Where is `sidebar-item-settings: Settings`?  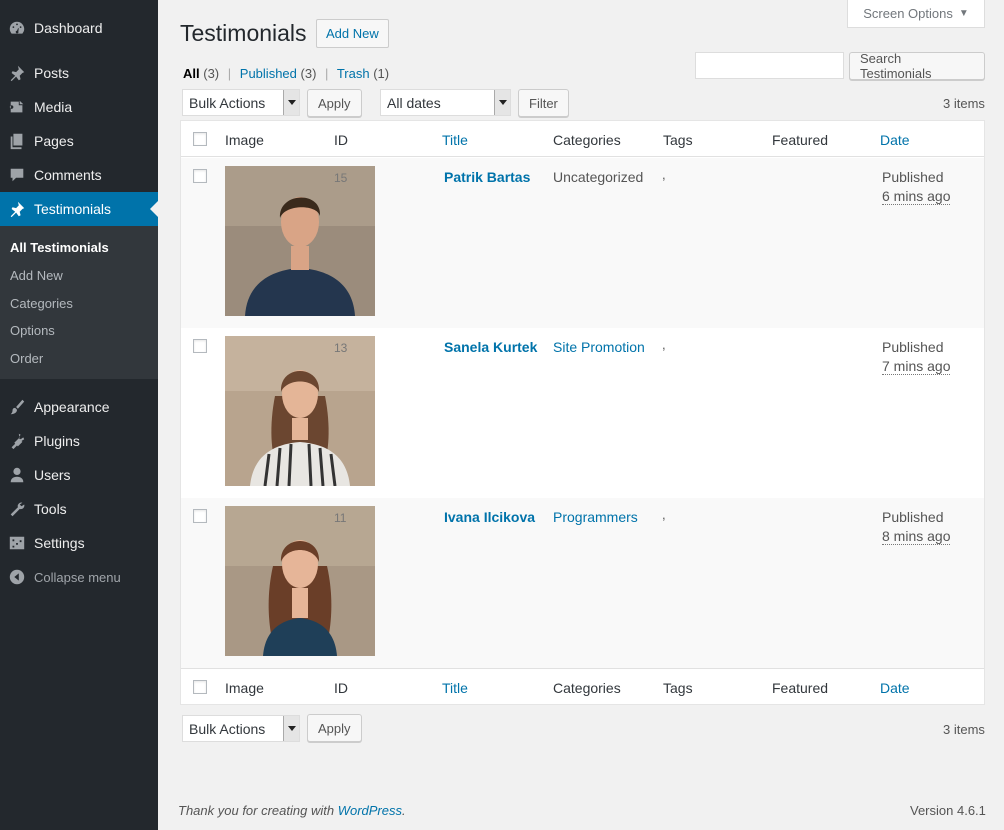
sidebar-item-settings: Settings is located at coordinates (79, 543).